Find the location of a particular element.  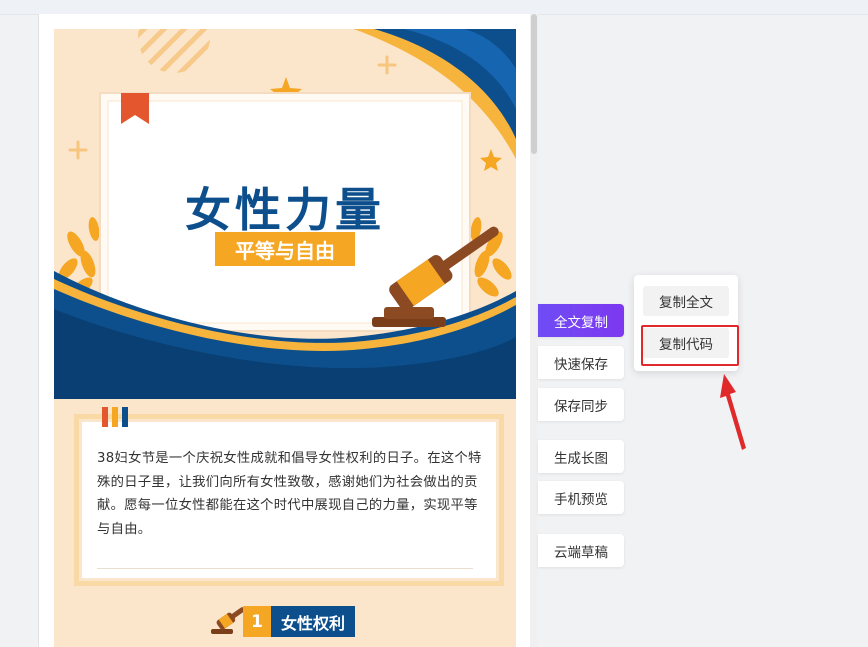

copy-all-button: 全文复制 is located at coordinates (581, 320).